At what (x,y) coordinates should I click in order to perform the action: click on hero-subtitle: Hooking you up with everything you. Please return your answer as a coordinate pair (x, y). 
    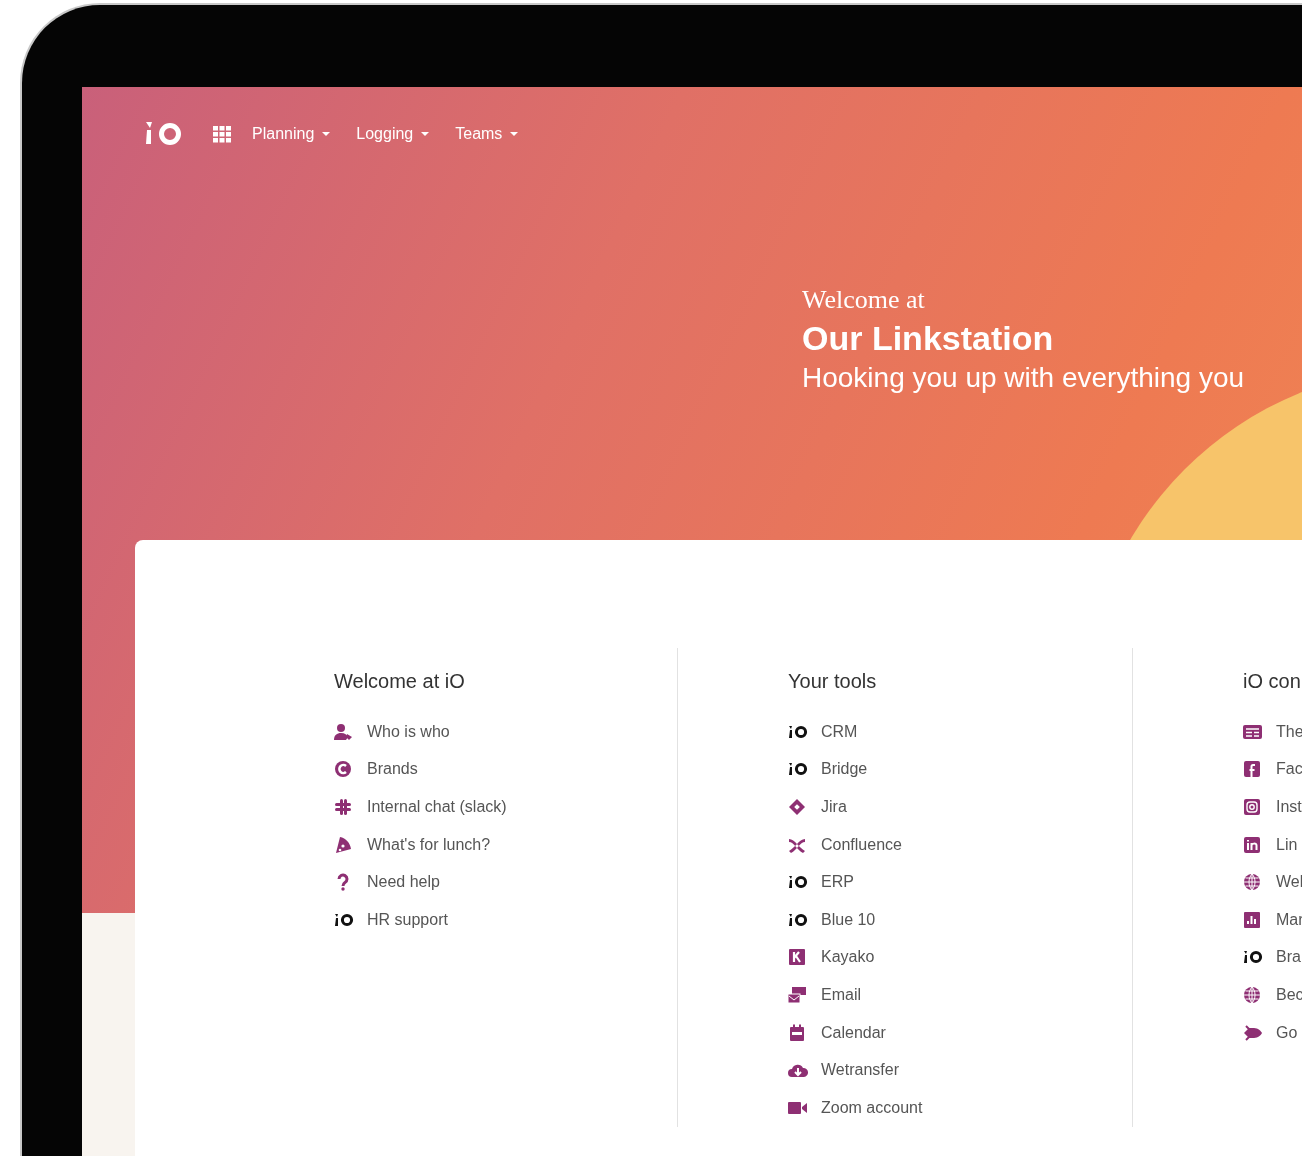
    Looking at the image, I should click on (1024, 378).